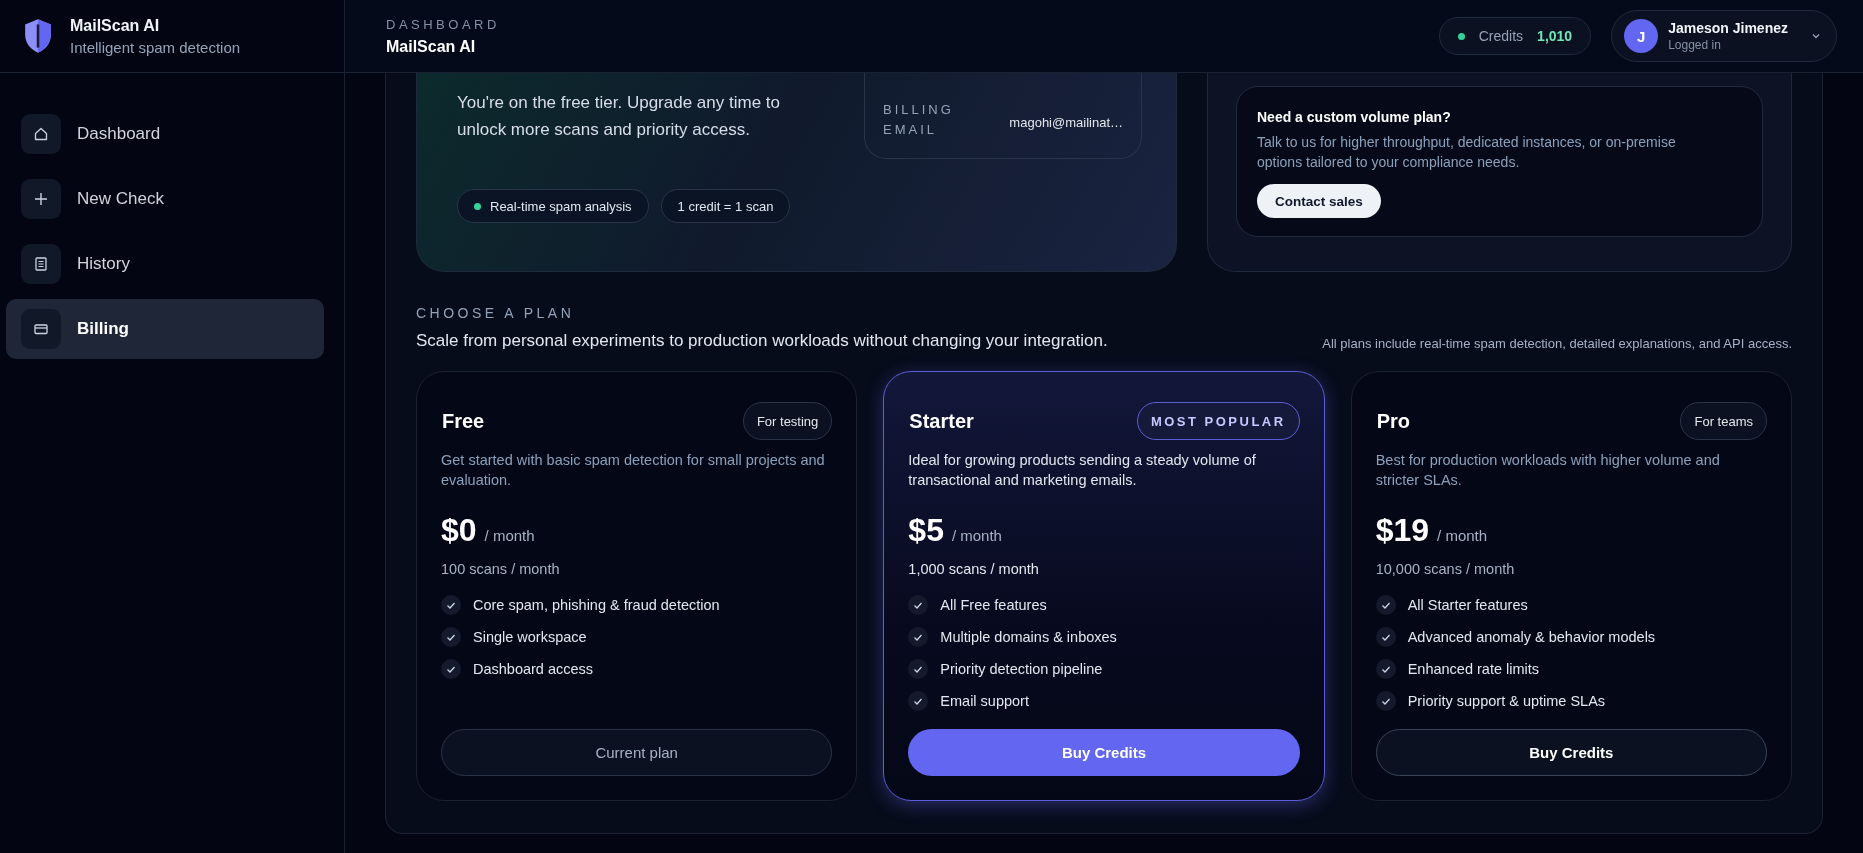 The width and height of the screenshot is (1863, 853). What do you see at coordinates (477, 206) in the screenshot?
I see `status-dot` at bounding box center [477, 206].